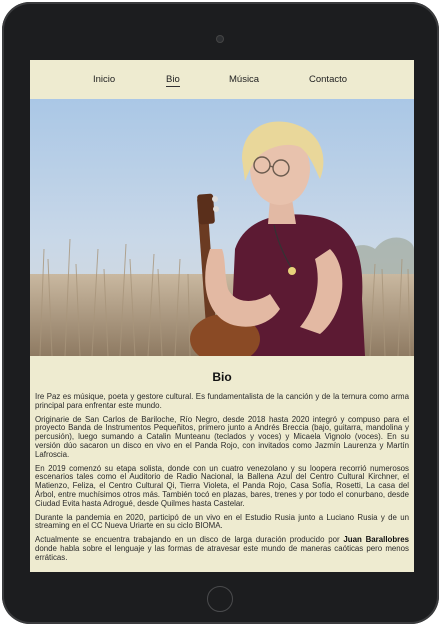 Image resolution: width=441 pixels, height=626 pixels. I want to click on nav-item-contacto: Contacto, so click(328, 79).